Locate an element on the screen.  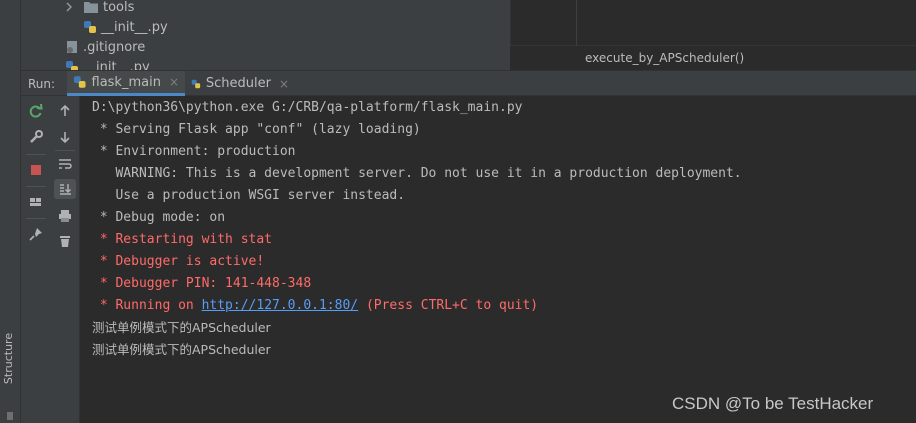
scroll-to-end-button is located at coordinates (65, 189).